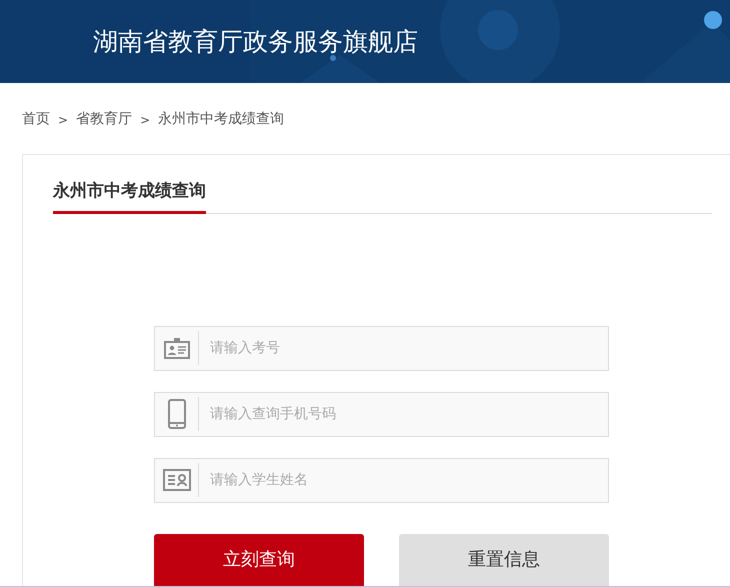  What do you see at coordinates (381, 480) in the screenshot?
I see `input-field: 请输入学生姓名` at bounding box center [381, 480].